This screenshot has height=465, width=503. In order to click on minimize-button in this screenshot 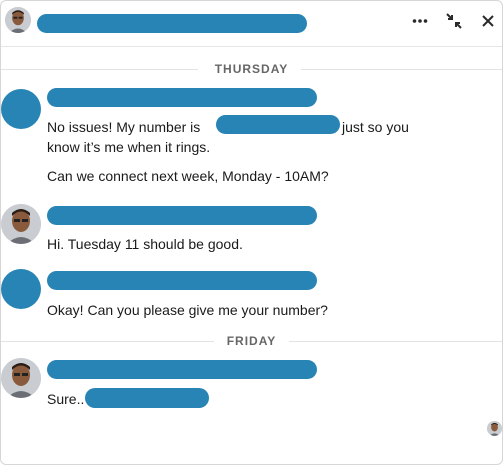, I will do `click(454, 21)`.